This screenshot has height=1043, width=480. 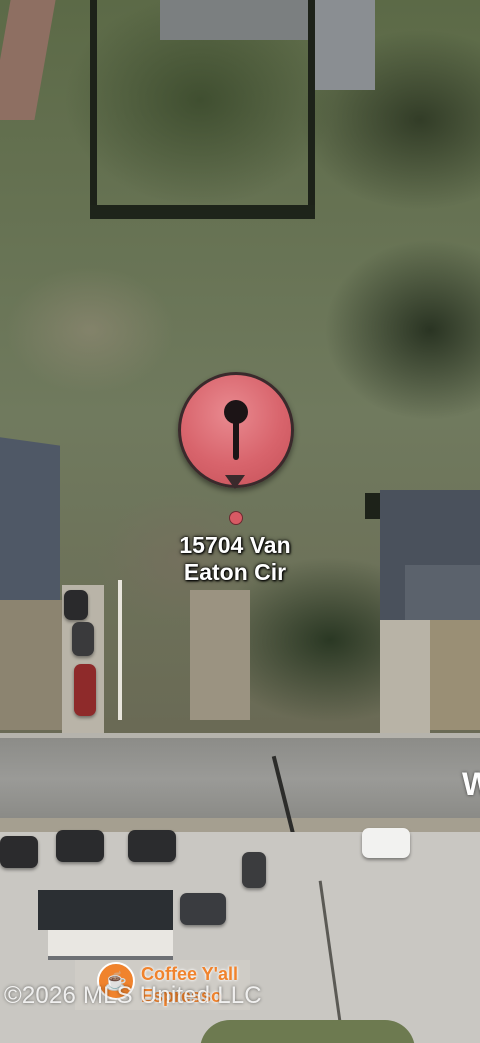 I want to click on vacant-lot, so click(x=220, y=655).